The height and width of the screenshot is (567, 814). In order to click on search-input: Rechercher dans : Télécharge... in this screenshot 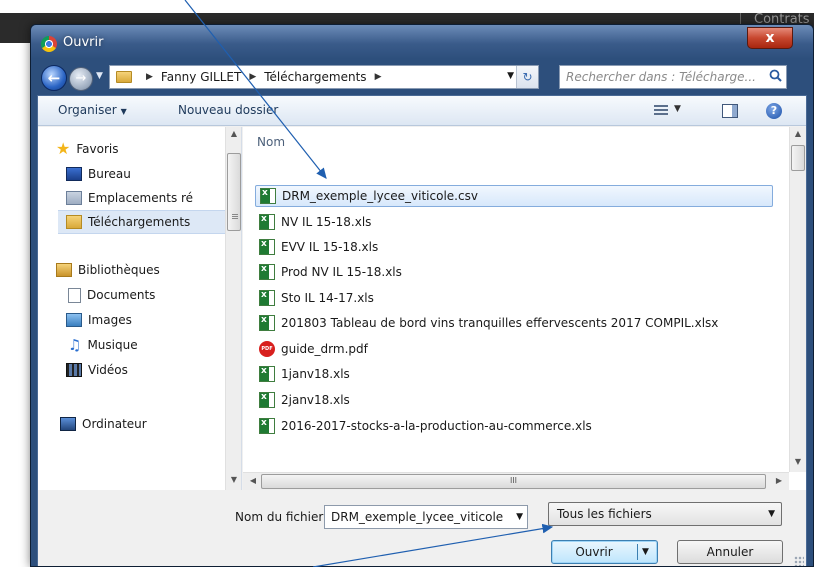, I will do `click(673, 77)`.